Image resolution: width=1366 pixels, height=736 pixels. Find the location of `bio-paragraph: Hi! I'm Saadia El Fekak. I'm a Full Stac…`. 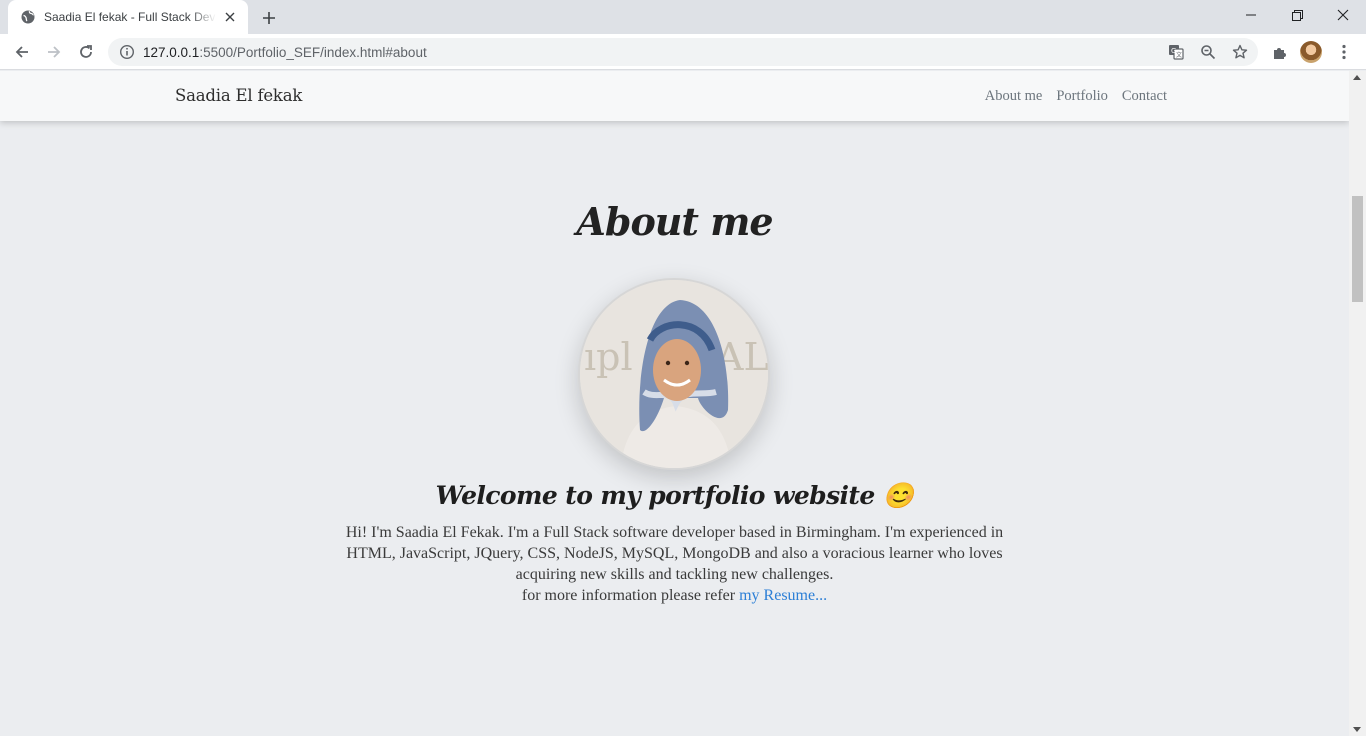

bio-paragraph: Hi! I'm Saadia El Fekak. I'm a Full Stac… is located at coordinates (674, 564).